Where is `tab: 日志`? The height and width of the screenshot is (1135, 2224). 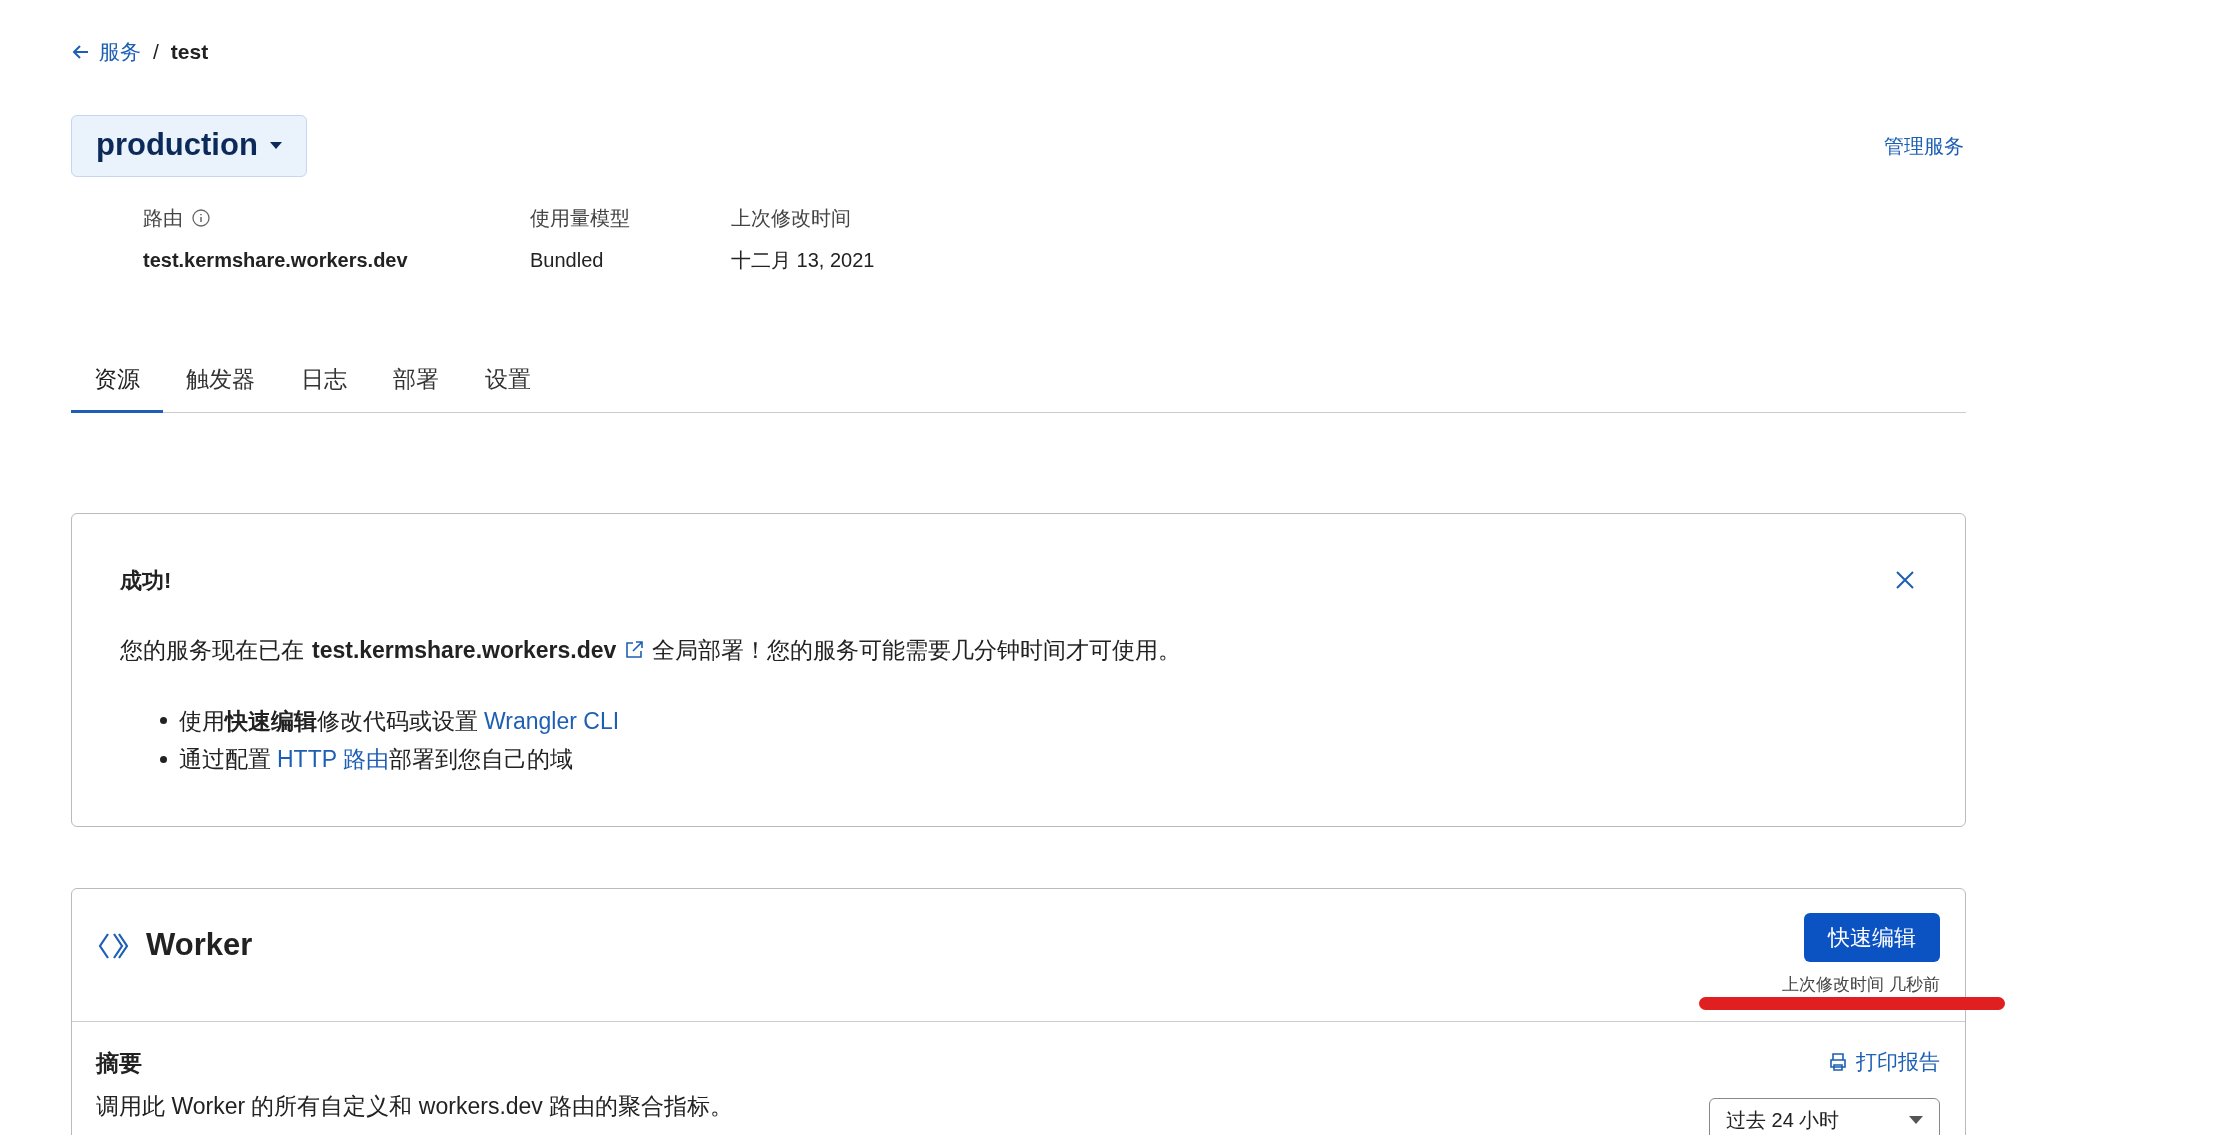 tab: 日志 is located at coordinates (324, 387).